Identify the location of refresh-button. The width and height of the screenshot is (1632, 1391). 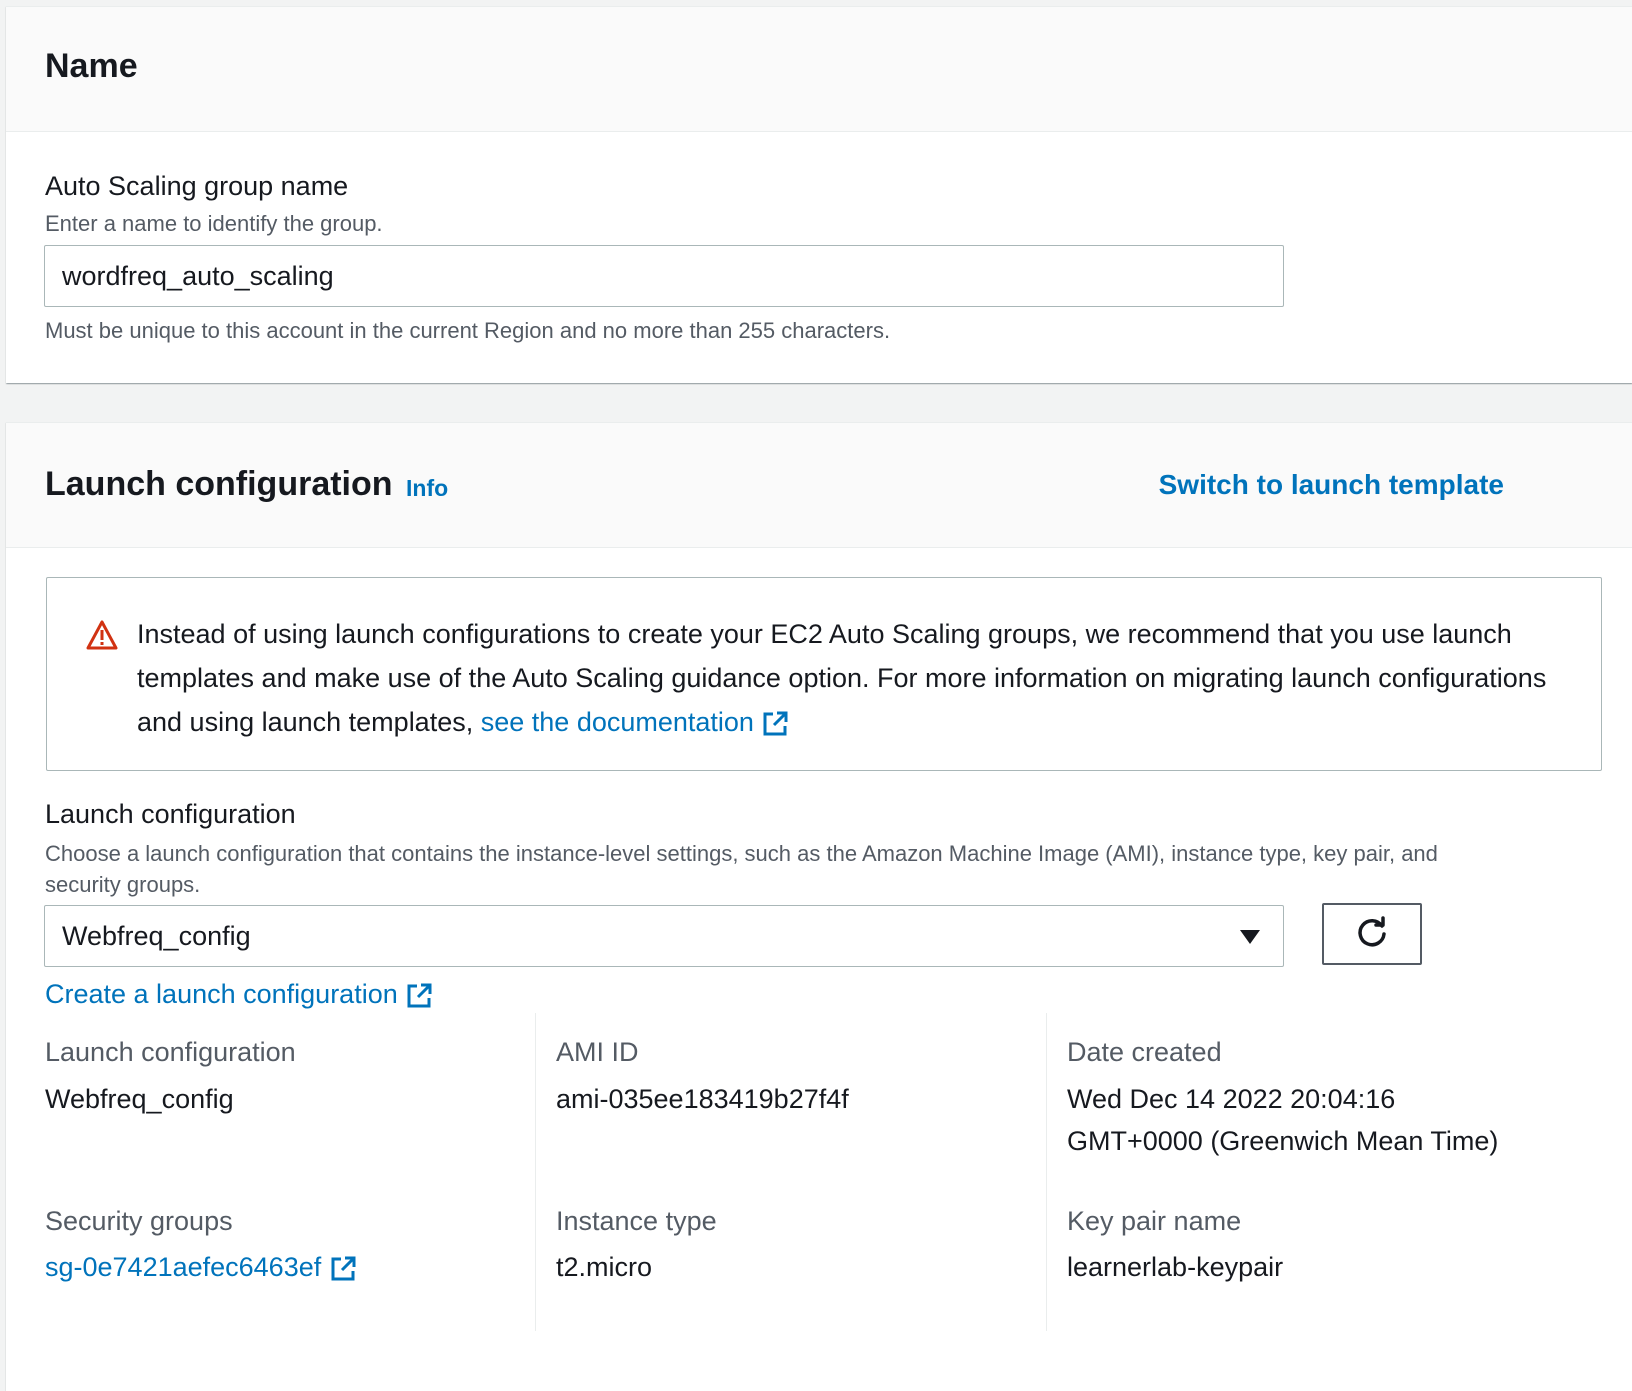
(1372, 934).